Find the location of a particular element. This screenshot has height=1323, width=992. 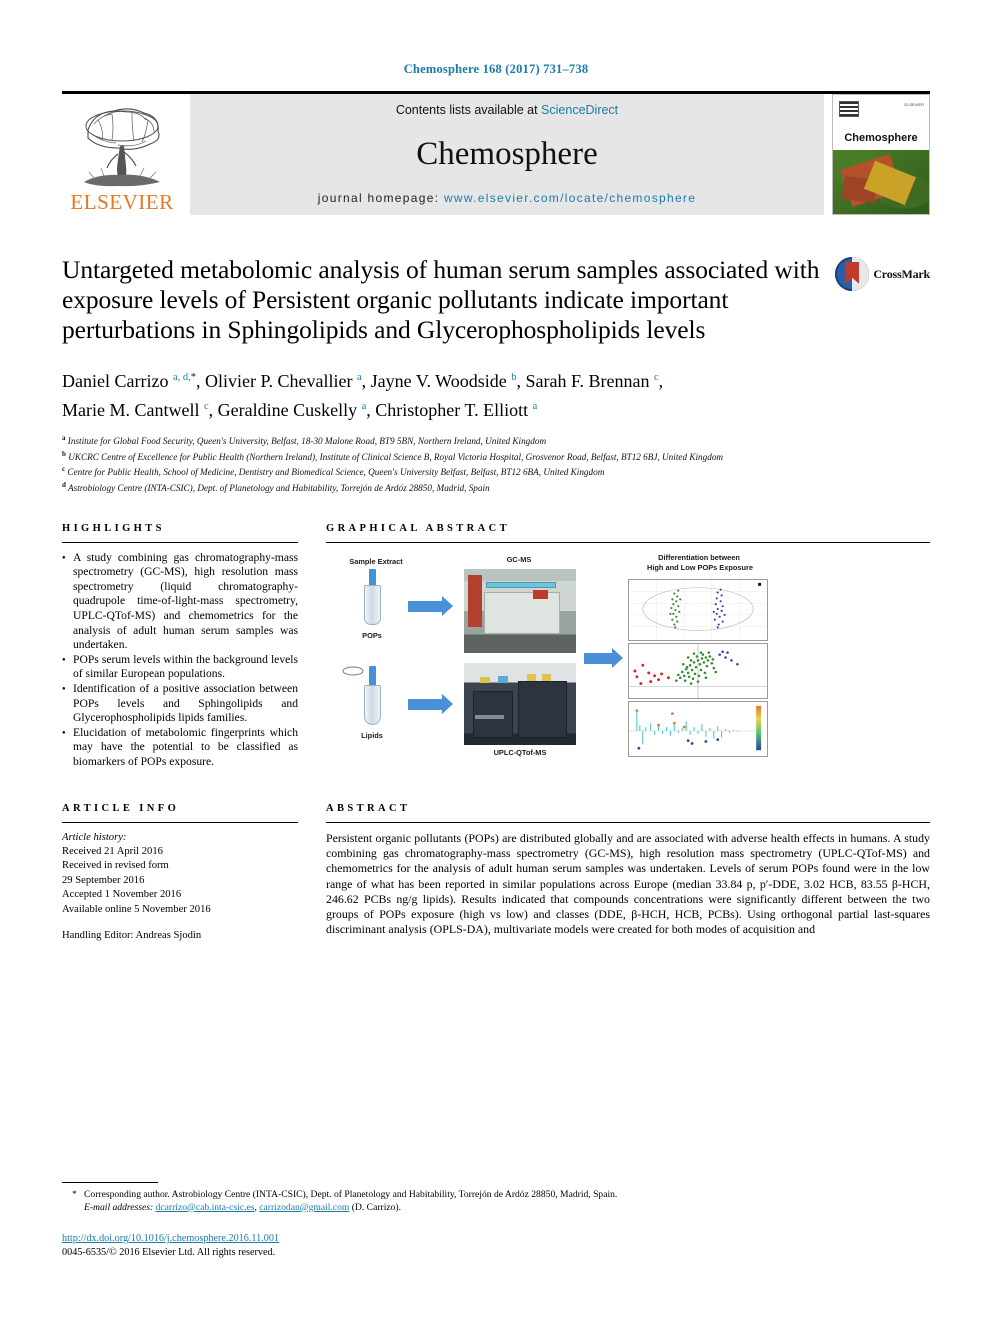

history-accepted: Accepted 1 November 2016 is located at coordinates (122, 895).